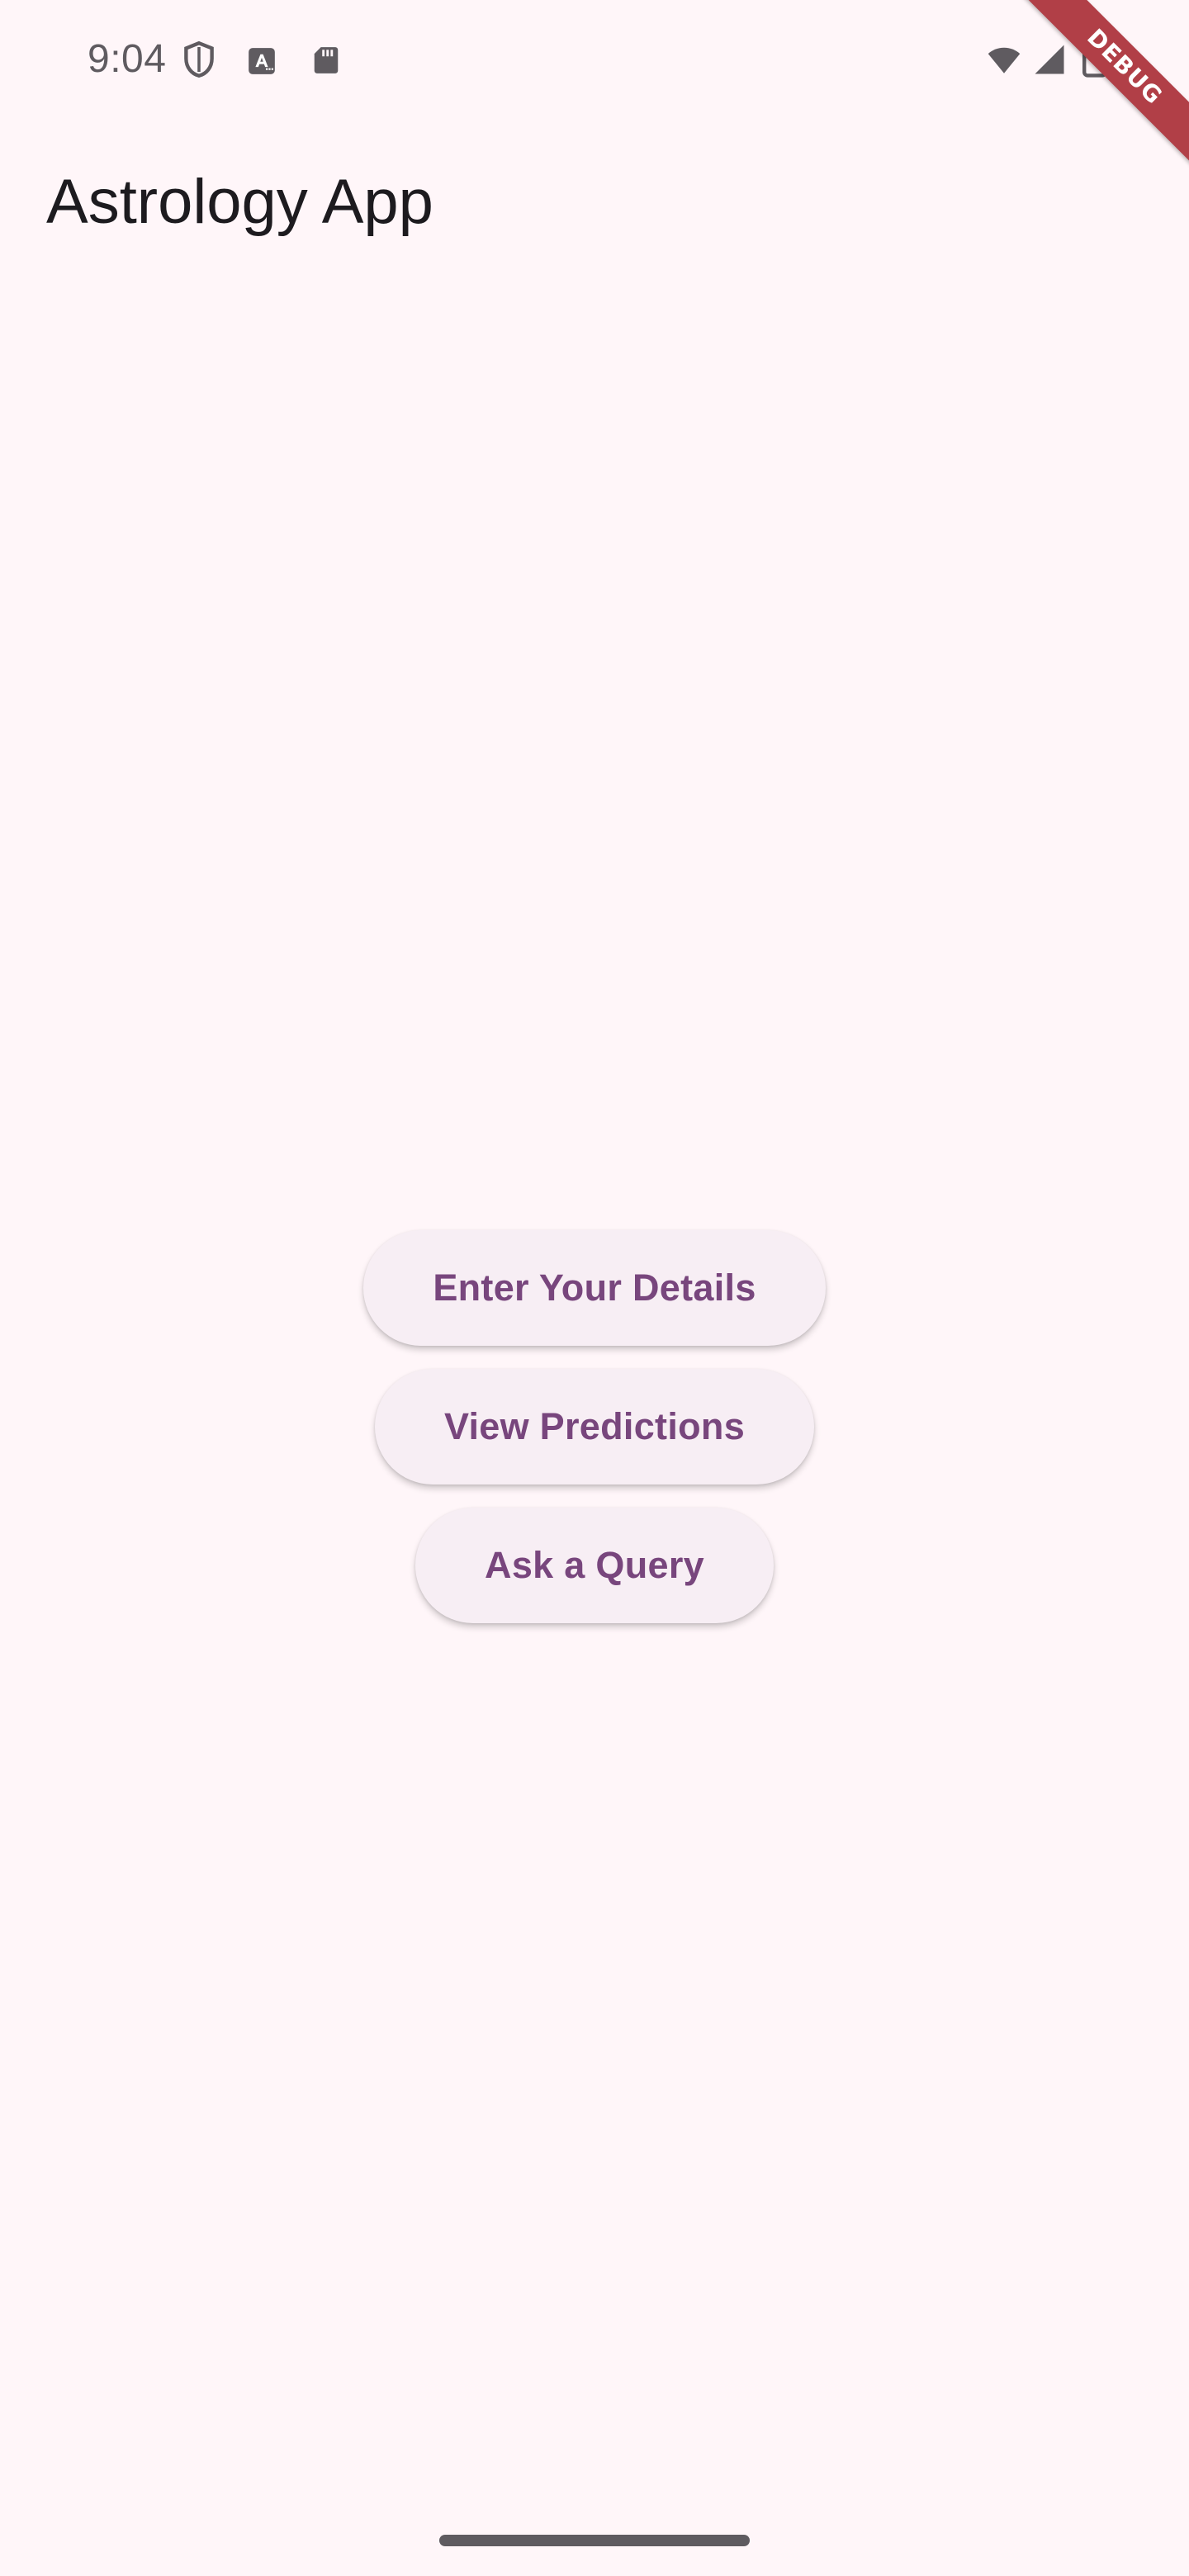 This screenshot has height=2576, width=1189. What do you see at coordinates (127, 59) in the screenshot?
I see `status-time: 9:04` at bounding box center [127, 59].